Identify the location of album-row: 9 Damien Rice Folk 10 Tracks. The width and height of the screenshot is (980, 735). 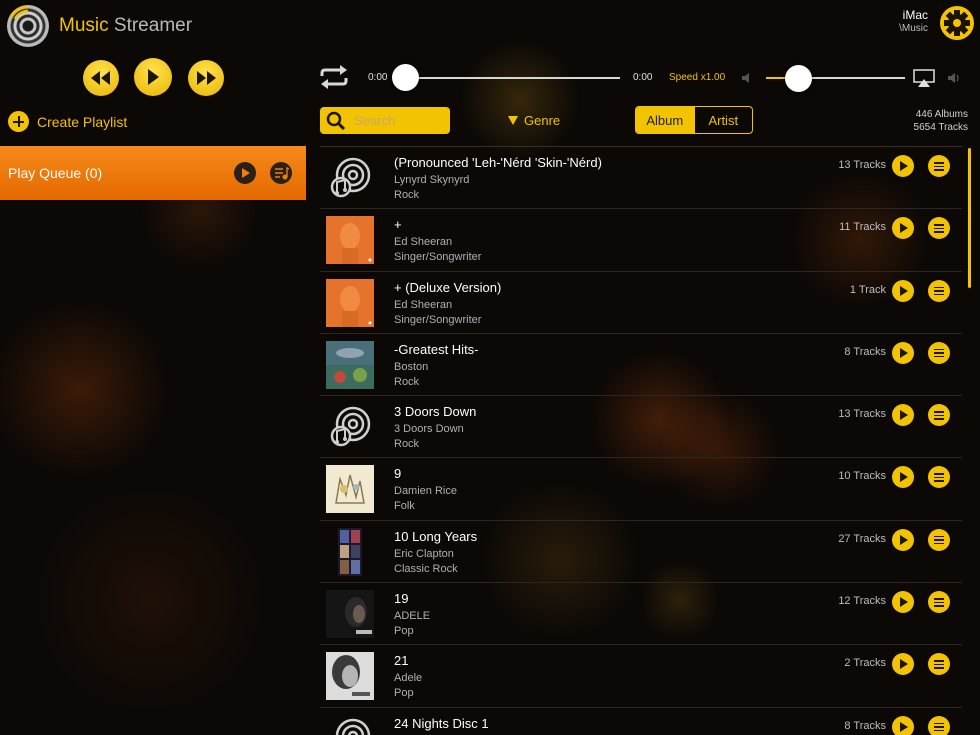
(641, 489).